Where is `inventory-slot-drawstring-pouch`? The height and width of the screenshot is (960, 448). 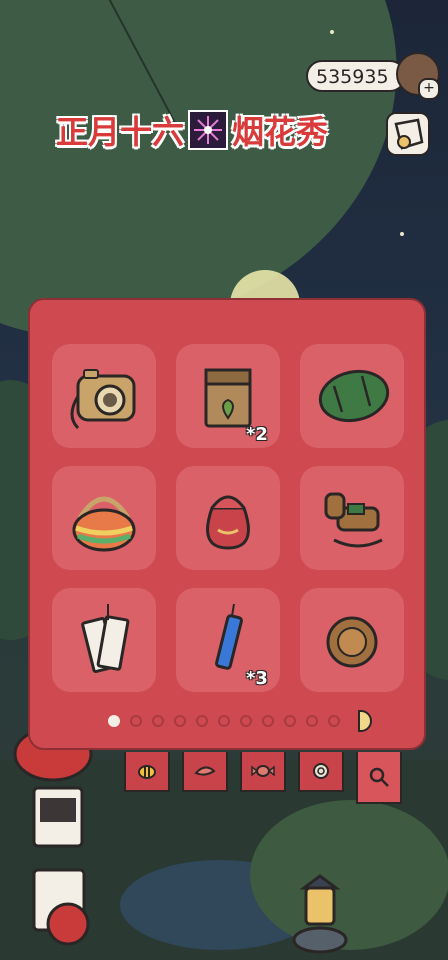
inventory-slot-drawstring-pouch is located at coordinates (228, 518).